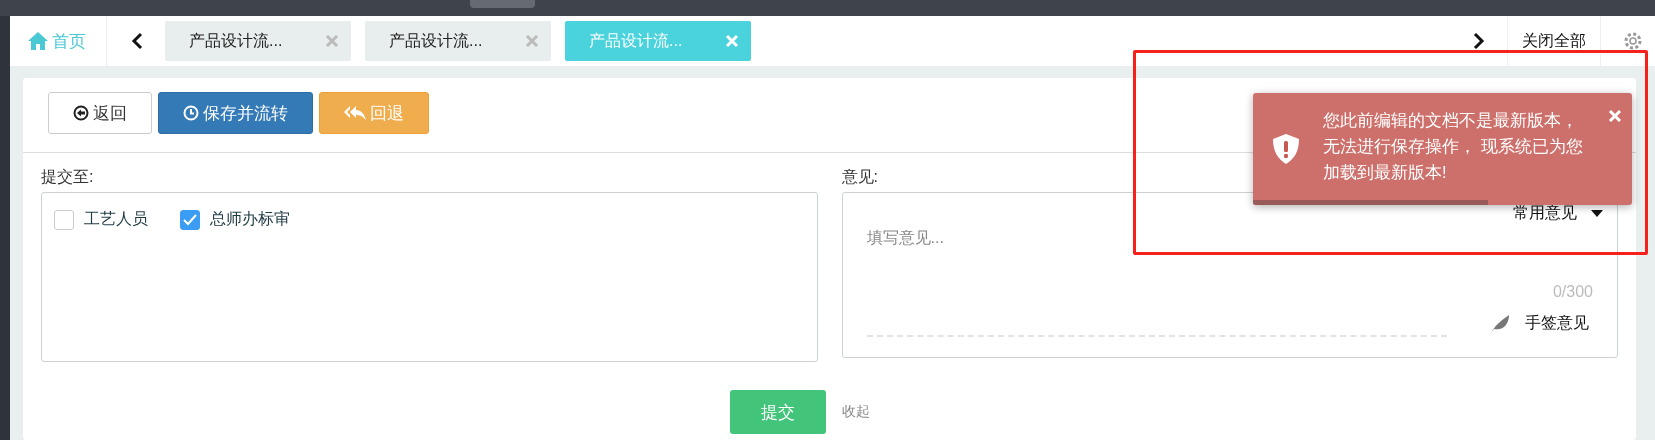 The height and width of the screenshot is (440, 1655). What do you see at coordinates (81, 113) in the screenshot?
I see `arrow-circle-icon` at bounding box center [81, 113].